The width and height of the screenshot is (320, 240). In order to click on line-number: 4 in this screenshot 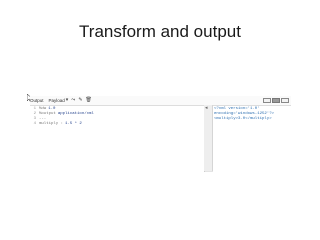, I will do `click(34, 123)`.